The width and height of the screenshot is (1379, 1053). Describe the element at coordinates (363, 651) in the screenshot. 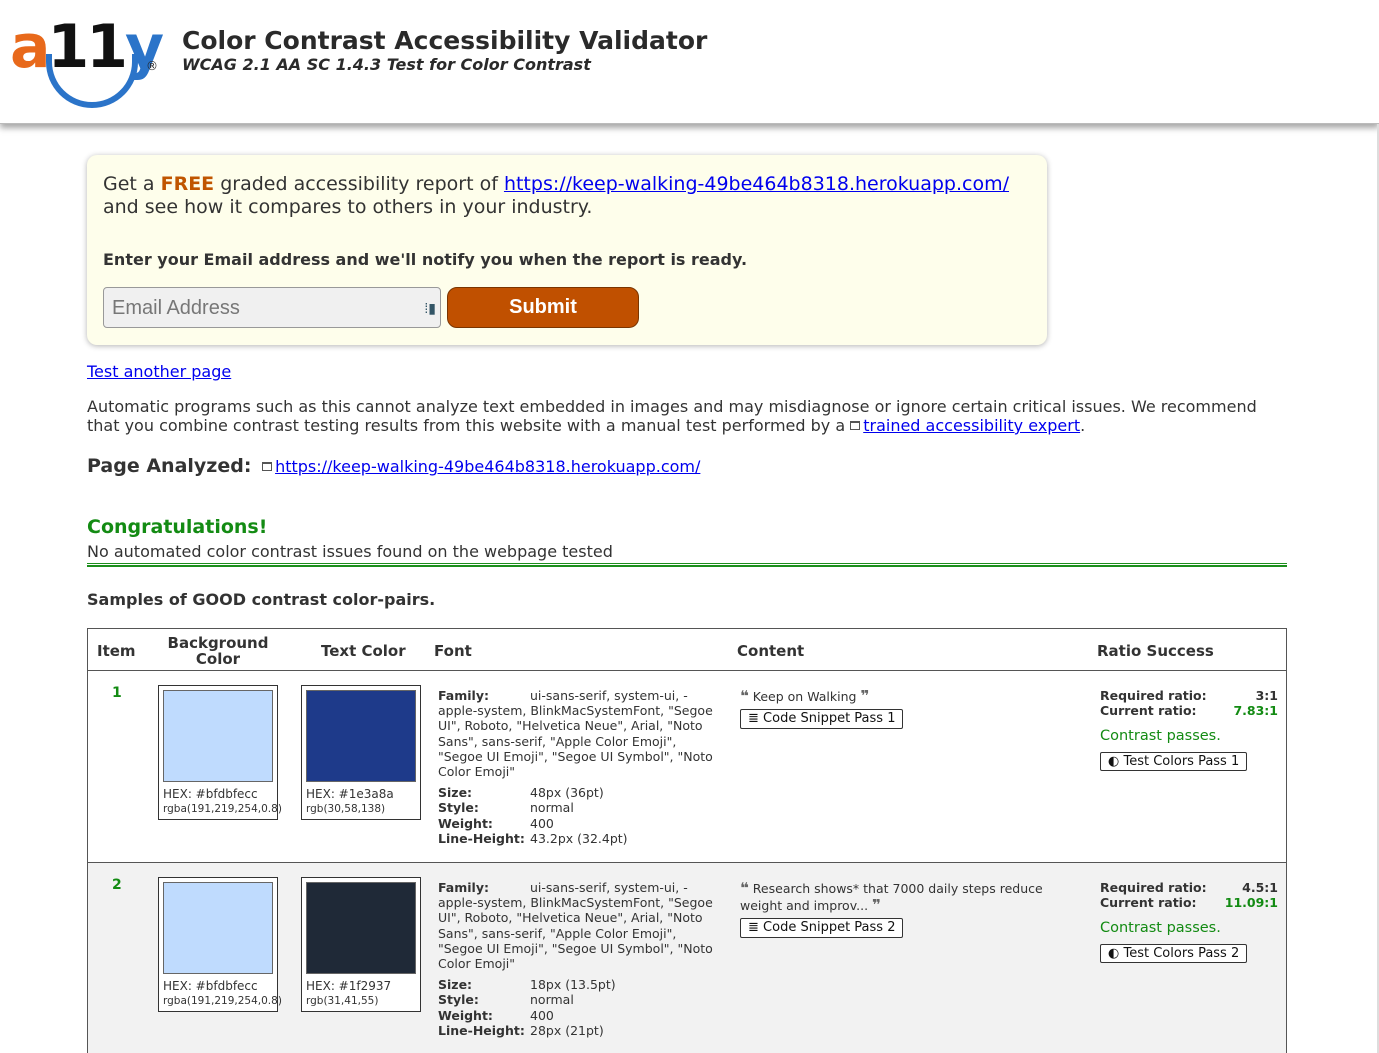

I see `header-text-color: Text Color` at that location.